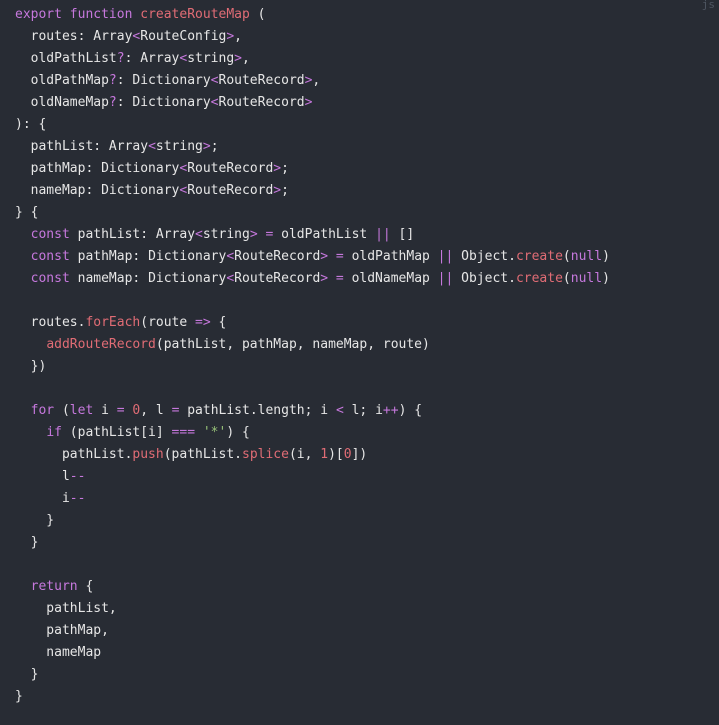  Describe the element at coordinates (539, 278) in the screenshot. I see `code-token: create` at that location.